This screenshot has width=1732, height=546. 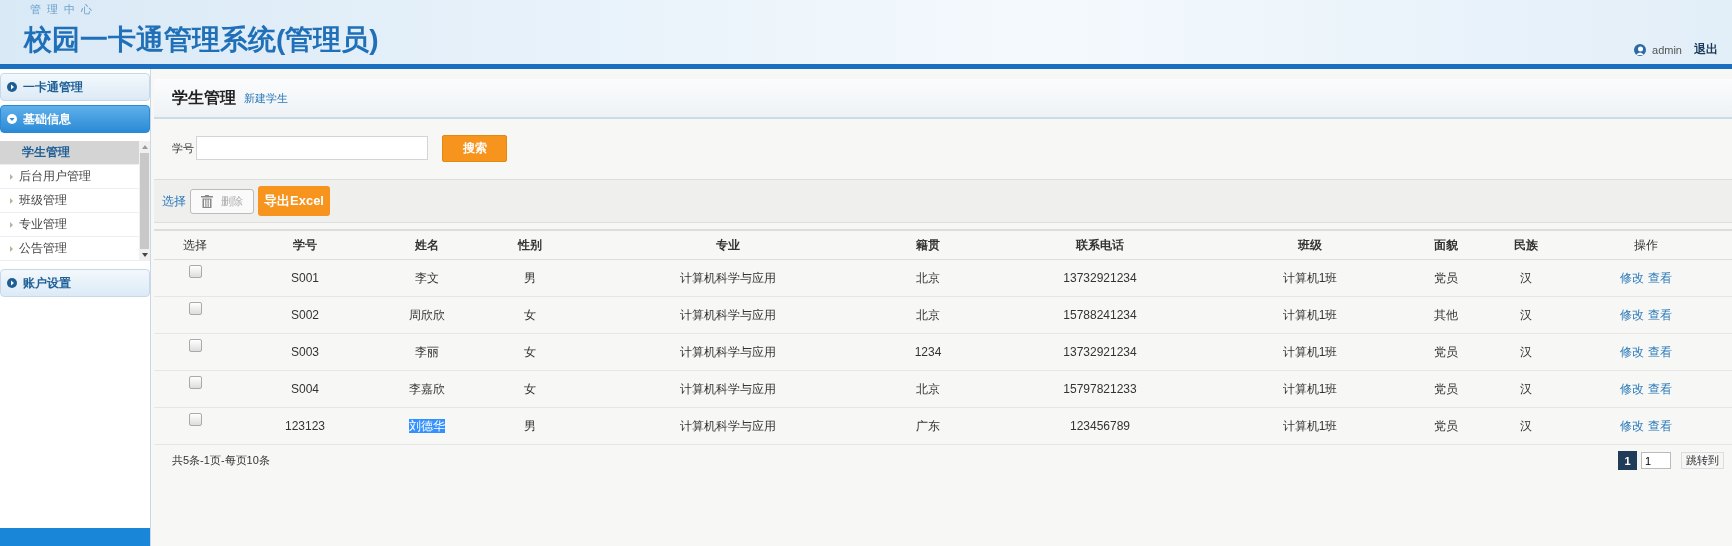 What do you see at coordinates (427, 314) in the screenshot?
I see `table-cell: 周欣欣` at bounding box center [427, 314].